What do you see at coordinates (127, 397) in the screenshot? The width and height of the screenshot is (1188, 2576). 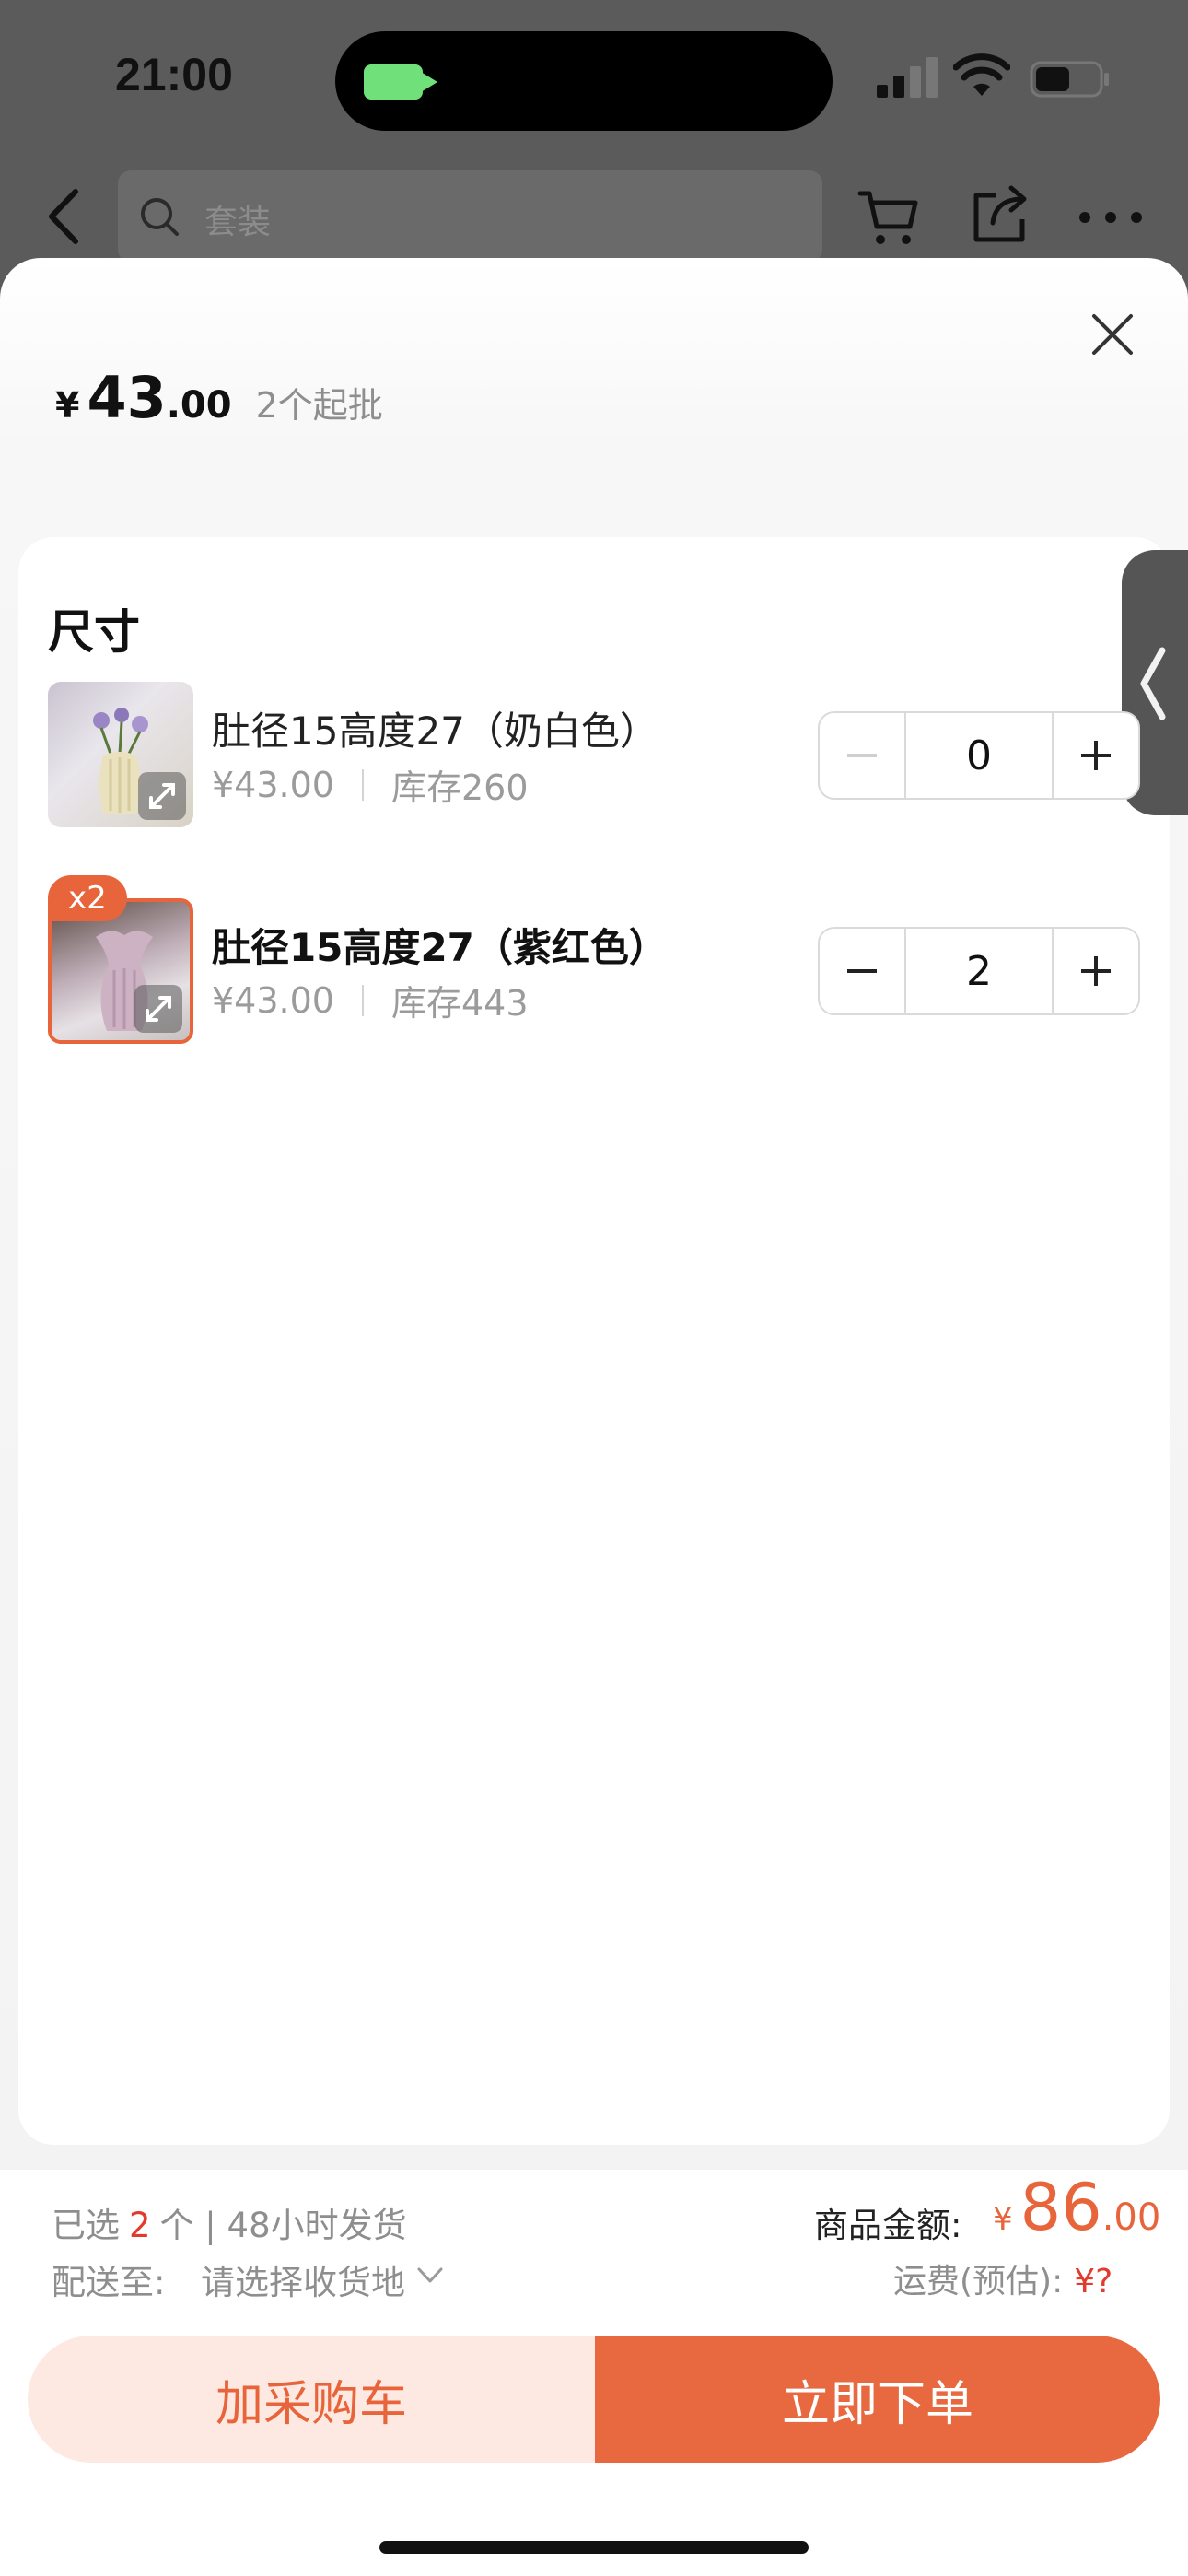 I see `price-integer: 43` at bounding box center [127, 397].